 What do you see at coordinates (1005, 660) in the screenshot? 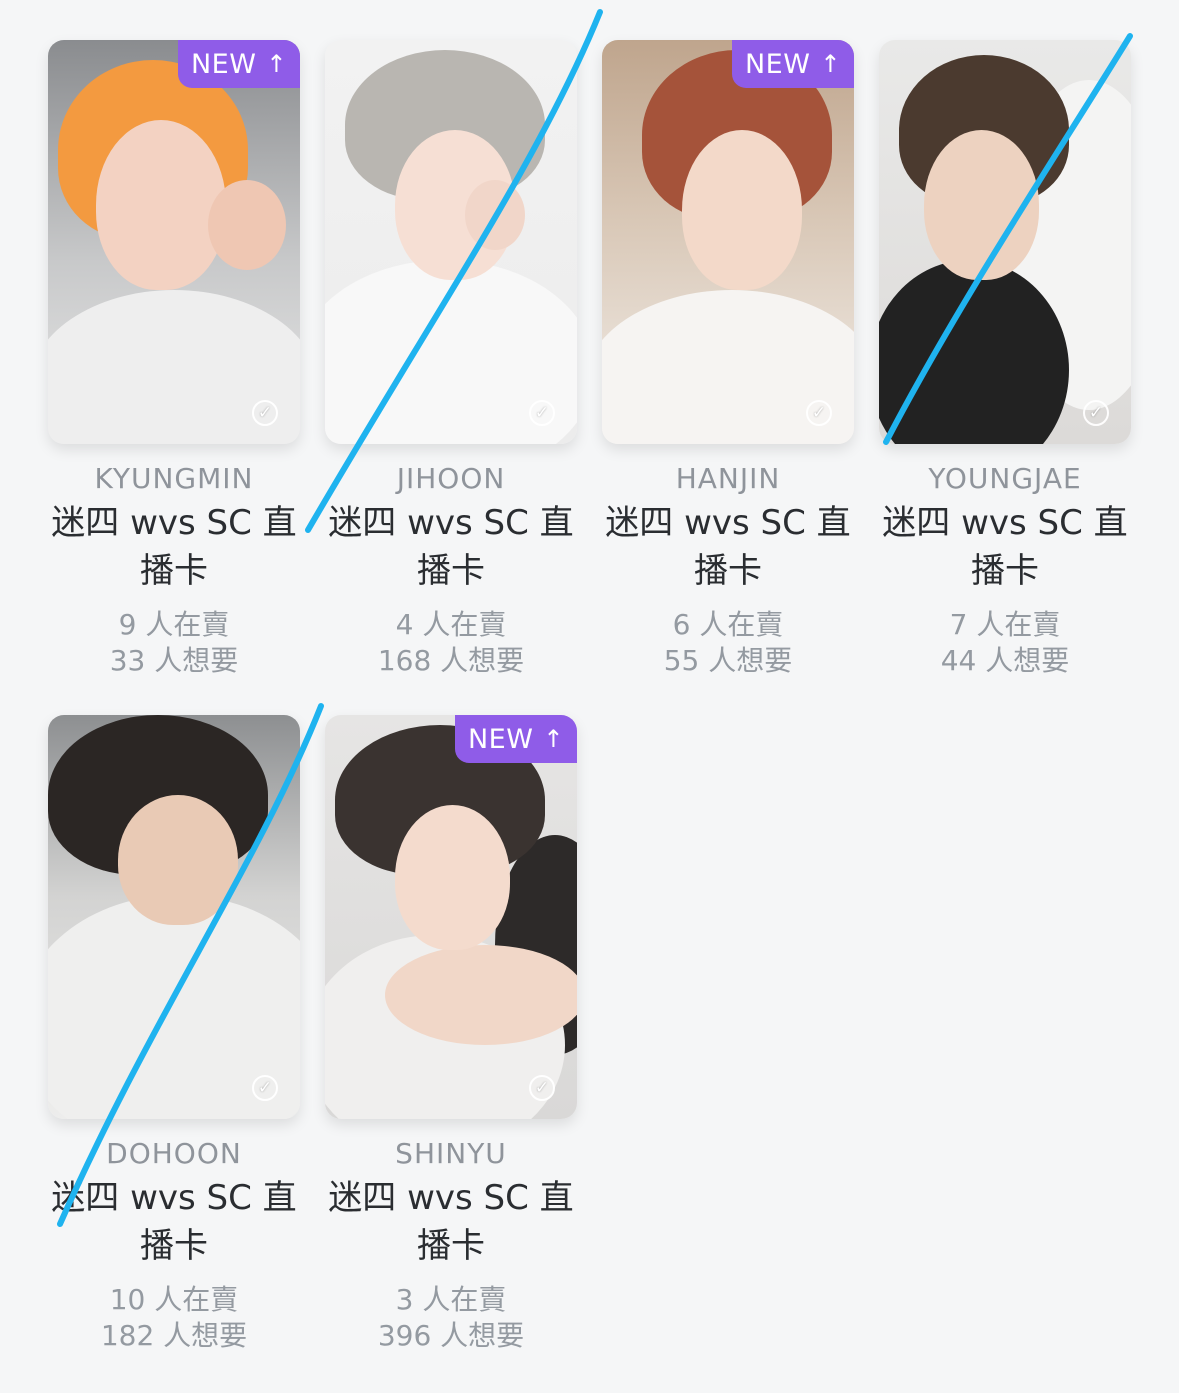
I see `wants-count: 44 人想要` at bounding box center [1005, 660].